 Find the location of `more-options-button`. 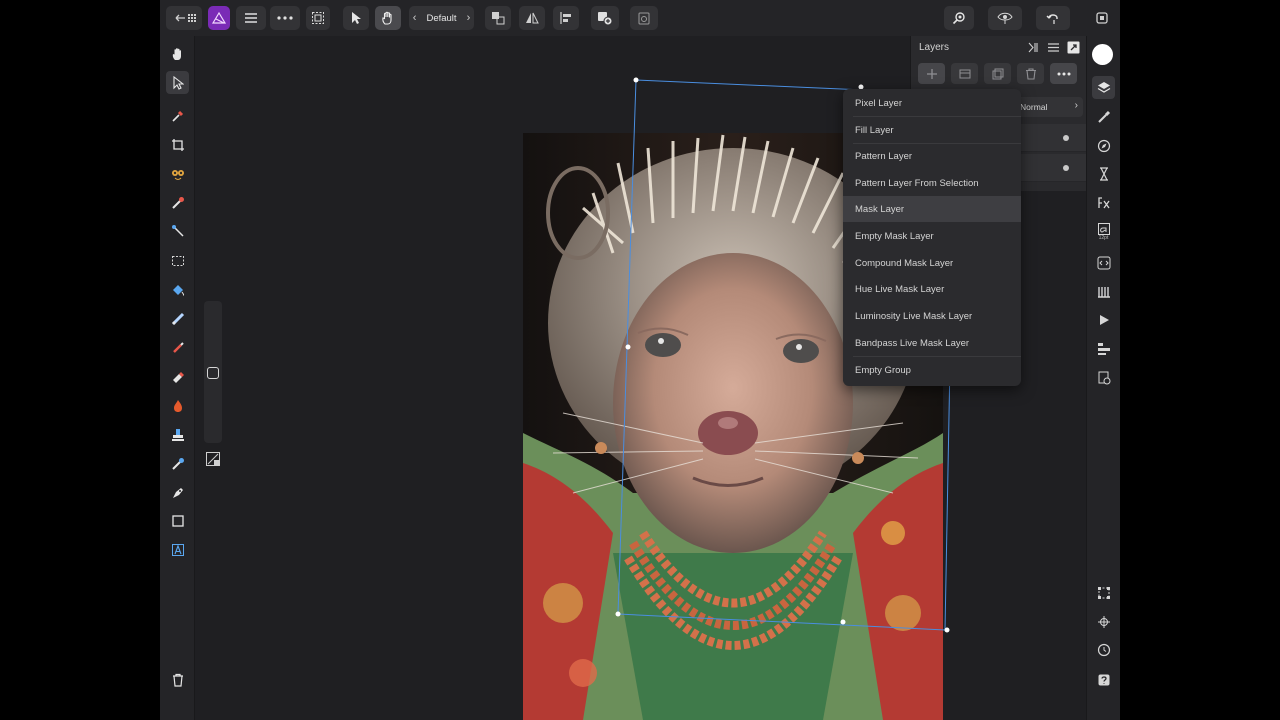

more-options-button is located at coordinates (285, 18).